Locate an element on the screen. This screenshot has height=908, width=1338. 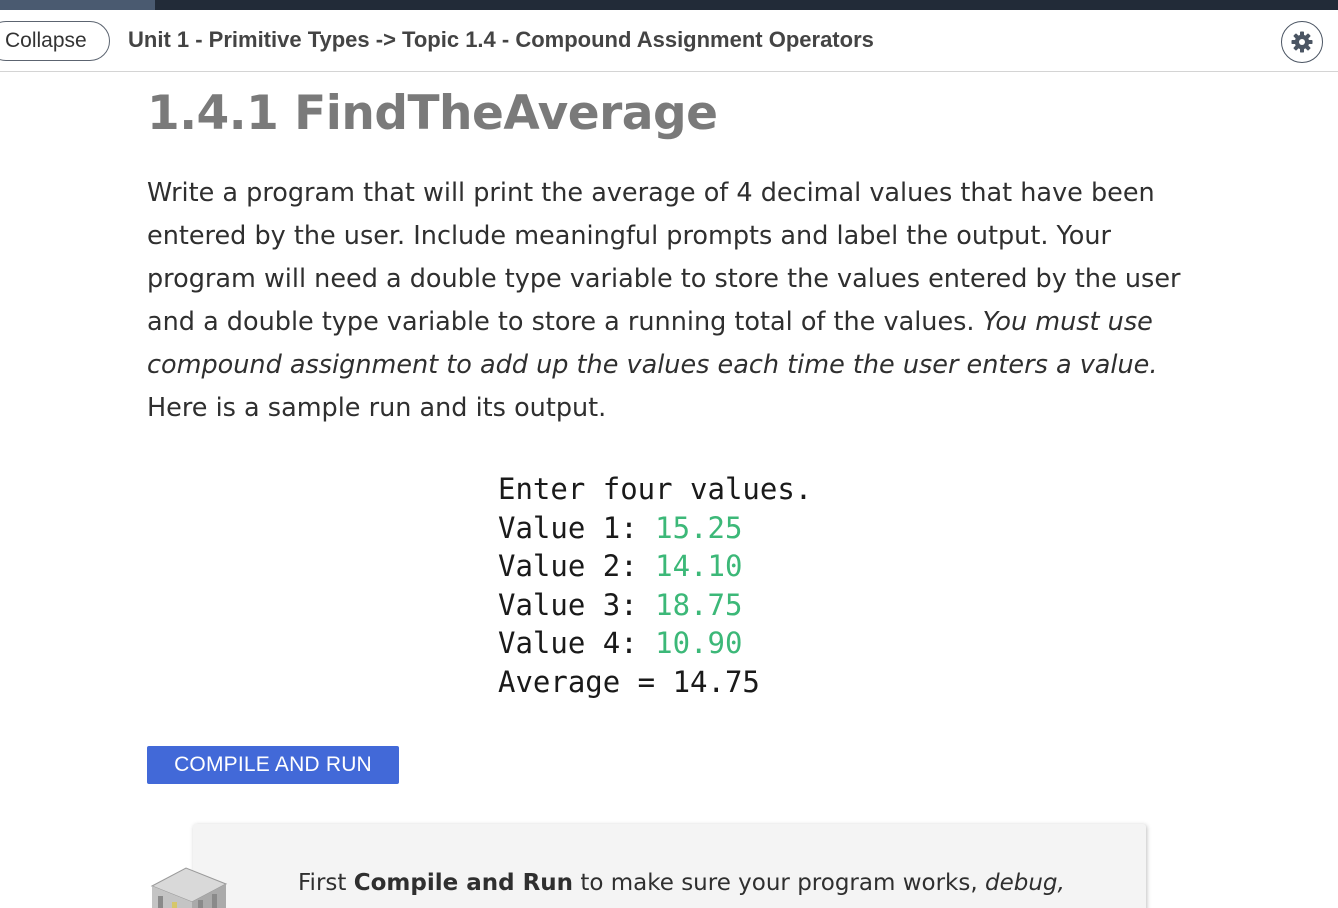
gear-icon is located at coordinates (1302, 42).